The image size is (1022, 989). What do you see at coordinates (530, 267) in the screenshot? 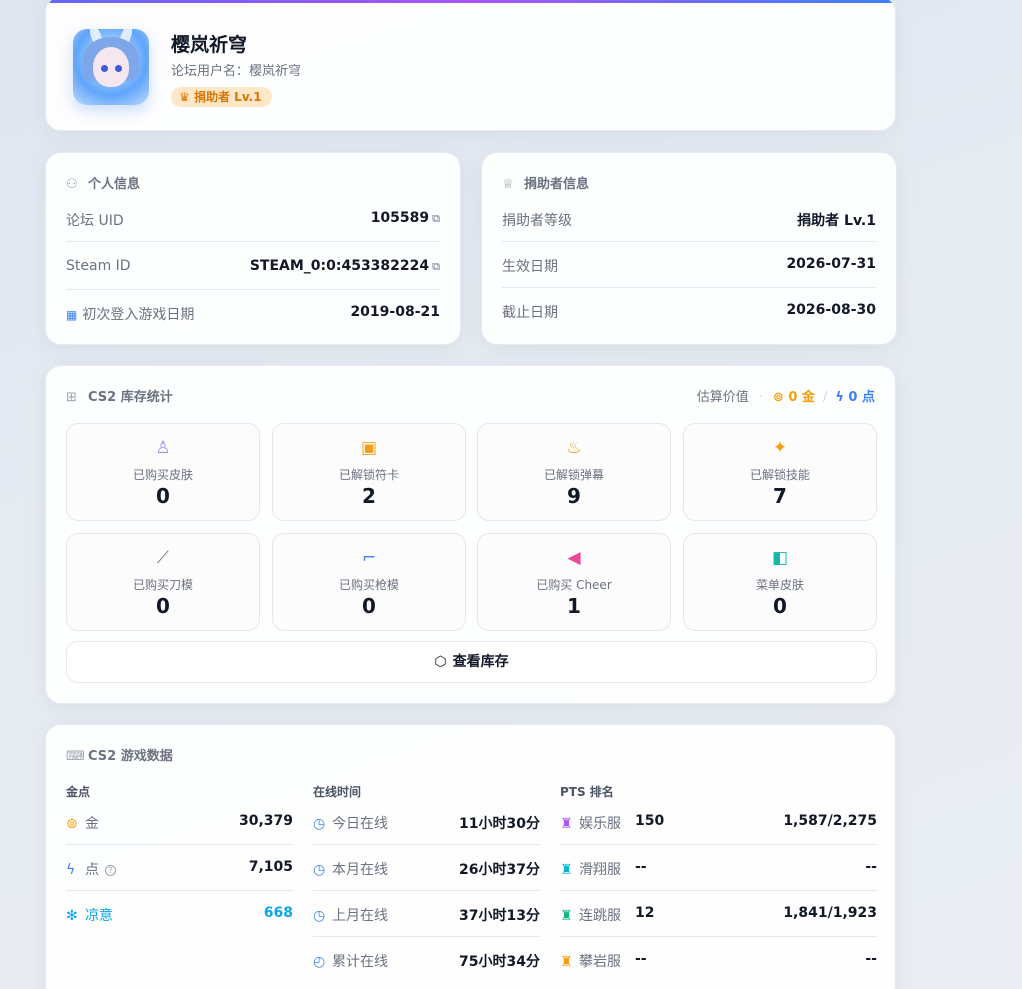
I see `info-label: 生效日期` at bounding box center [530, 267].